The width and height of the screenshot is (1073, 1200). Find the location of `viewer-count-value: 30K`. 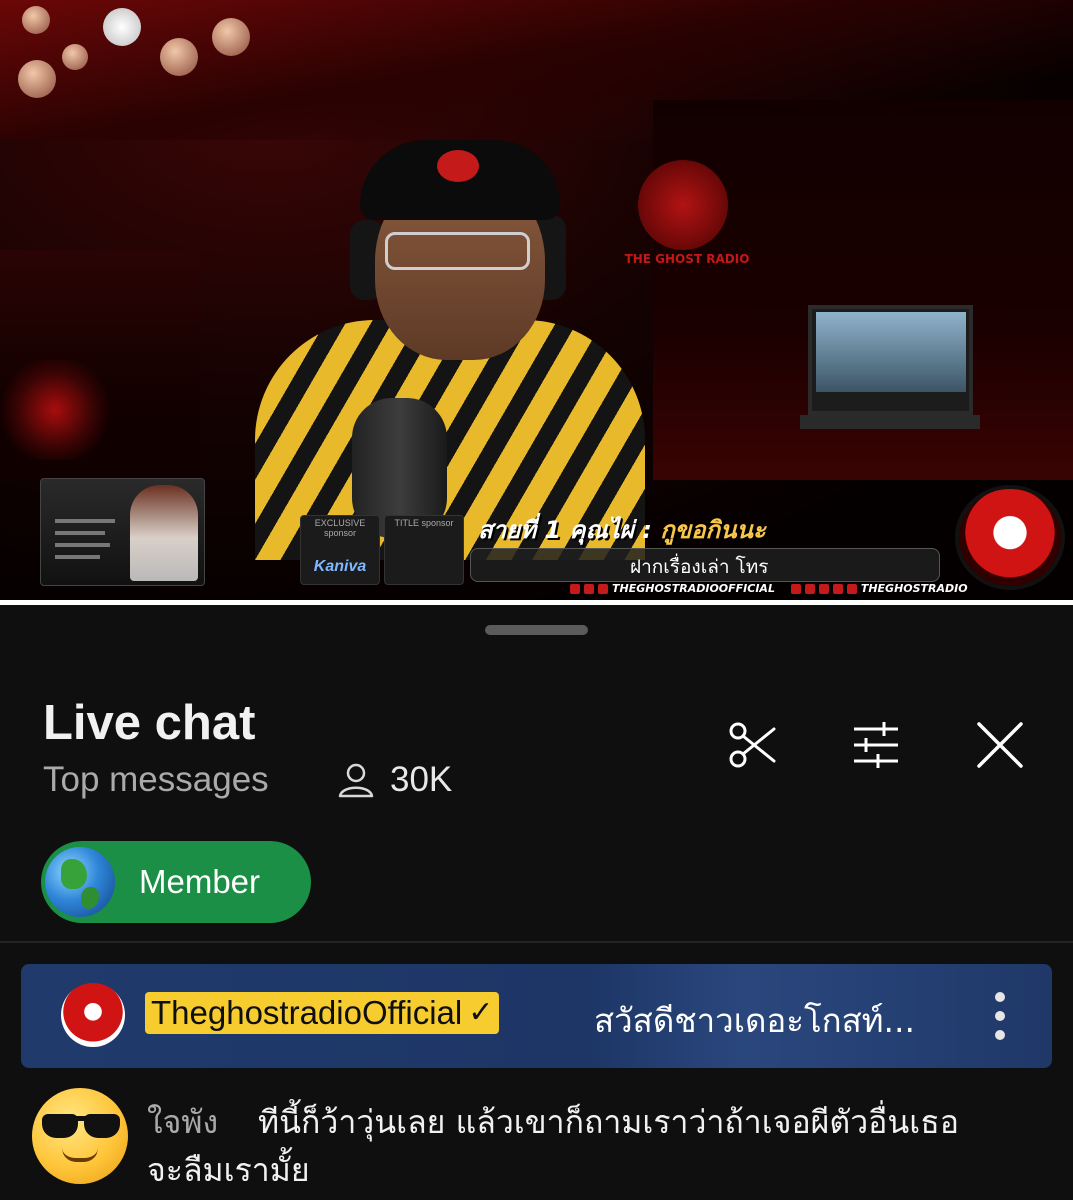

viewer-count-value: 30K is located at coordinates (421, 779).